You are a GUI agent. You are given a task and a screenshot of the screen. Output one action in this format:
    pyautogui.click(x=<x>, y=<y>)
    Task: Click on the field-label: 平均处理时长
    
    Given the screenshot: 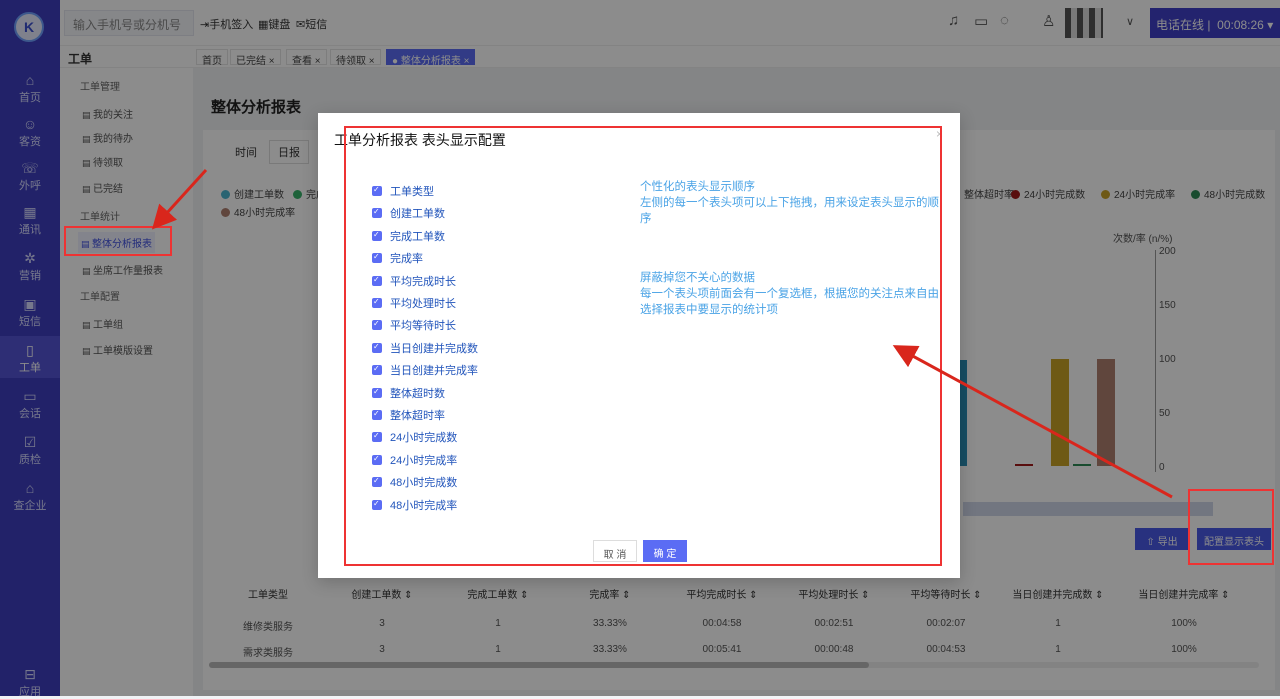 What is the action you would take?
    pyautogui.click(x=423, y=304)
    